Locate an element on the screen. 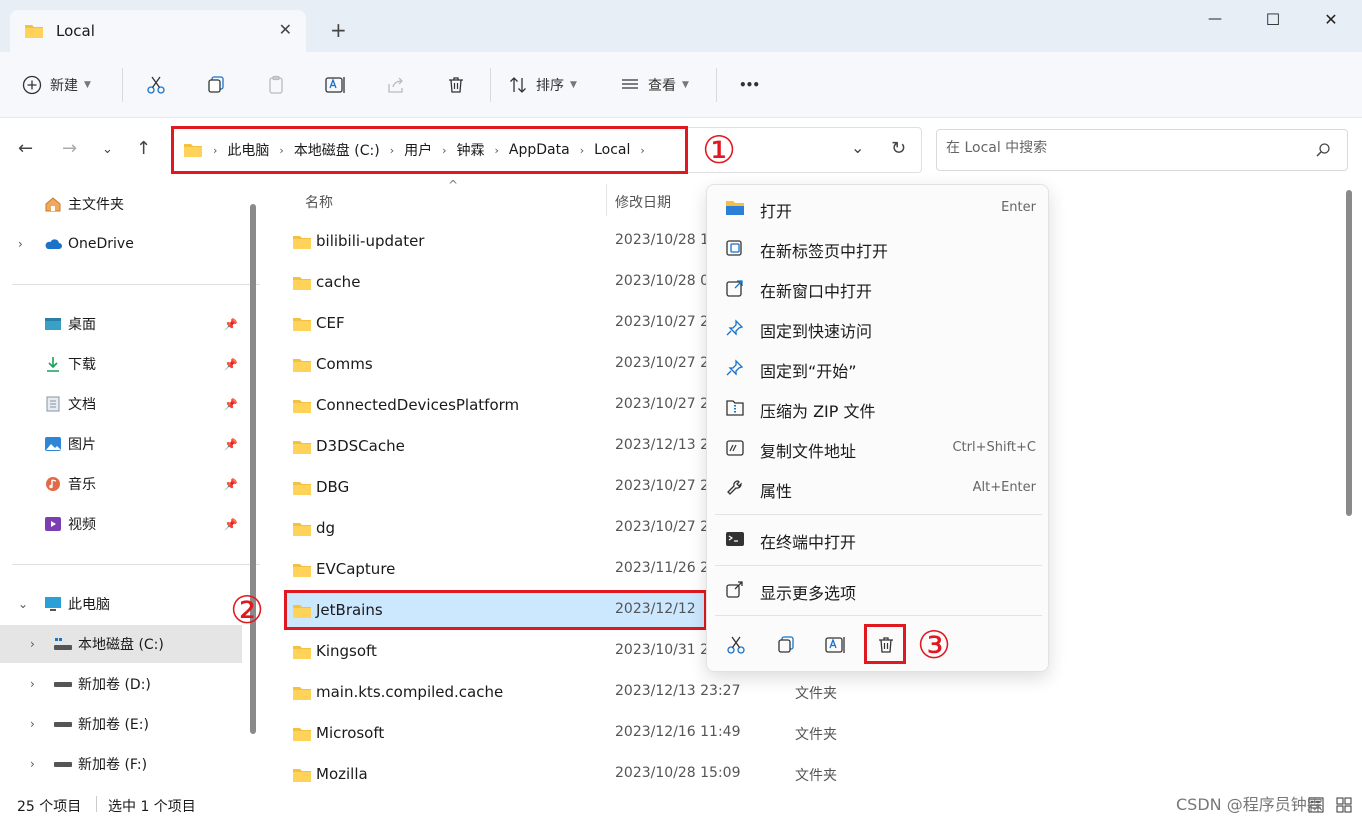 This screenshot has height=819, width=1362. menu-item-label: 显示更多选项 is located at coordinates (808, 593).